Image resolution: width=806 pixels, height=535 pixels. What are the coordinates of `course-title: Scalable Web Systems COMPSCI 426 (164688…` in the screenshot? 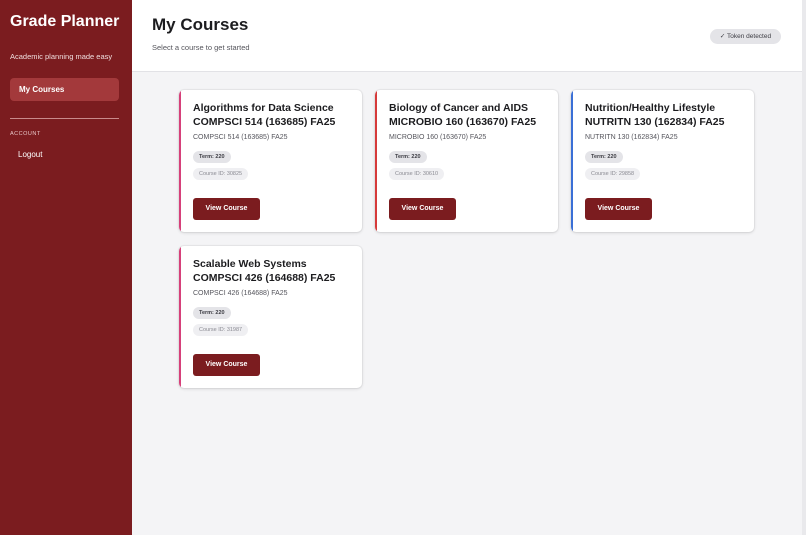 It's located at (264, 271).